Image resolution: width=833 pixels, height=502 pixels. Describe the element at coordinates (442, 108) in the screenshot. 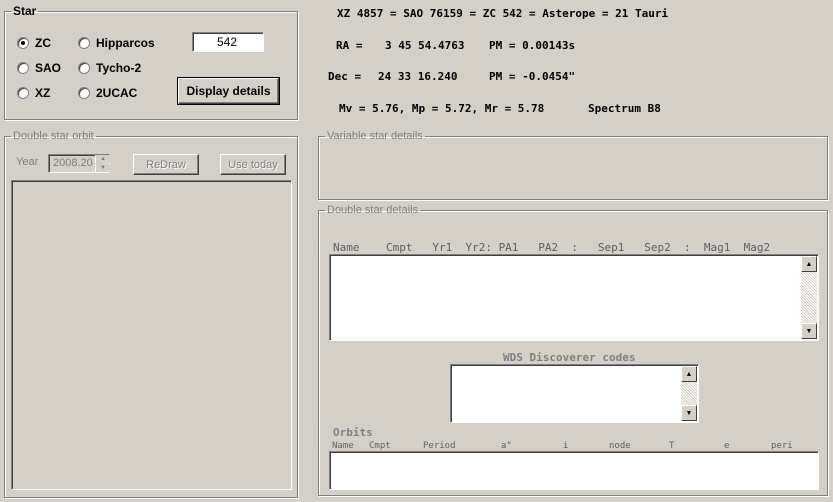

I see `magnitudes: Mv = 5.76, Mp = 5.72, Mr = 5.78` at that location.